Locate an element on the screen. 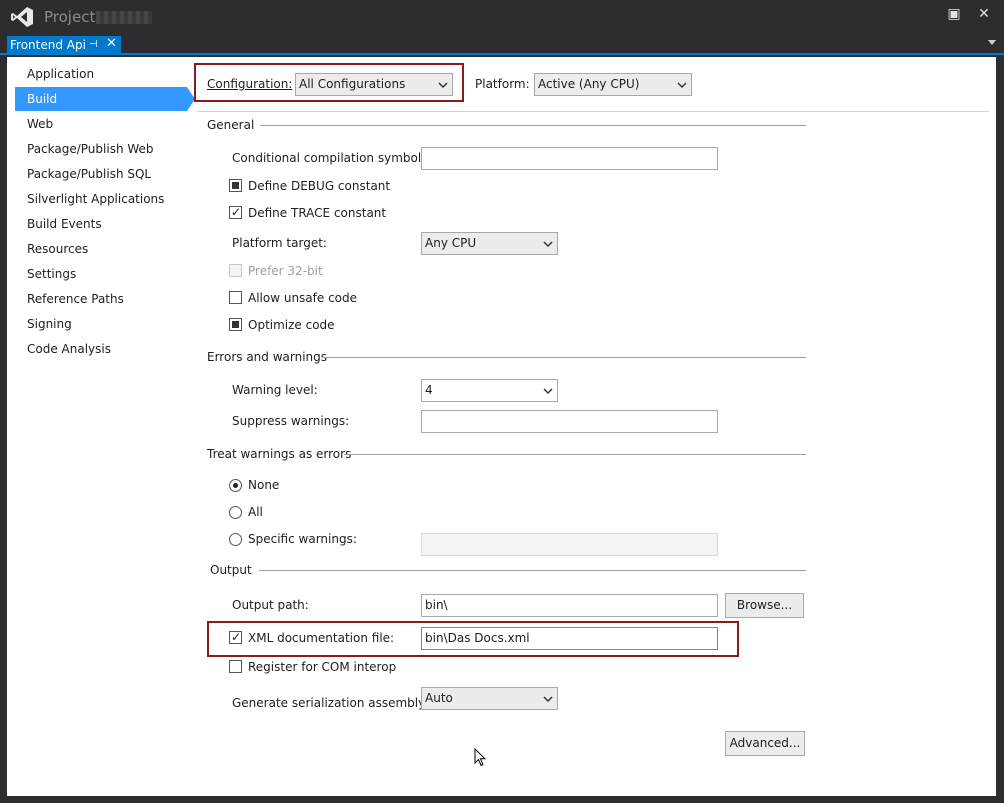 Image resolution: width=1004 pixels, height=803 pixels. errors-section-line is located at coordinates (564, 357).